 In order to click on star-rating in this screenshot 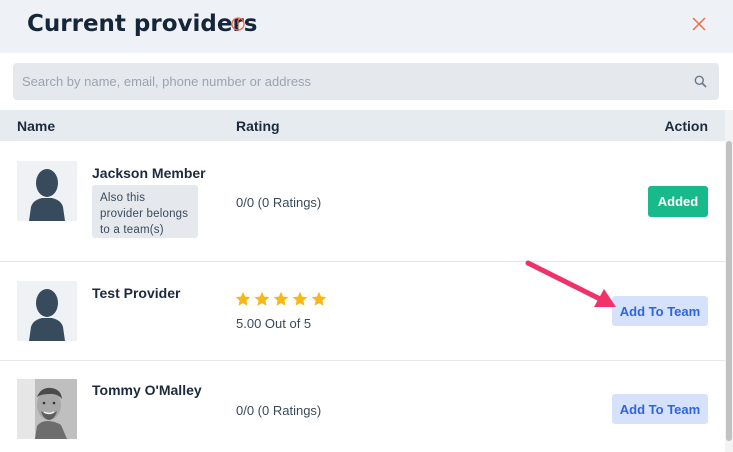, I will do `click(281, 299)`.